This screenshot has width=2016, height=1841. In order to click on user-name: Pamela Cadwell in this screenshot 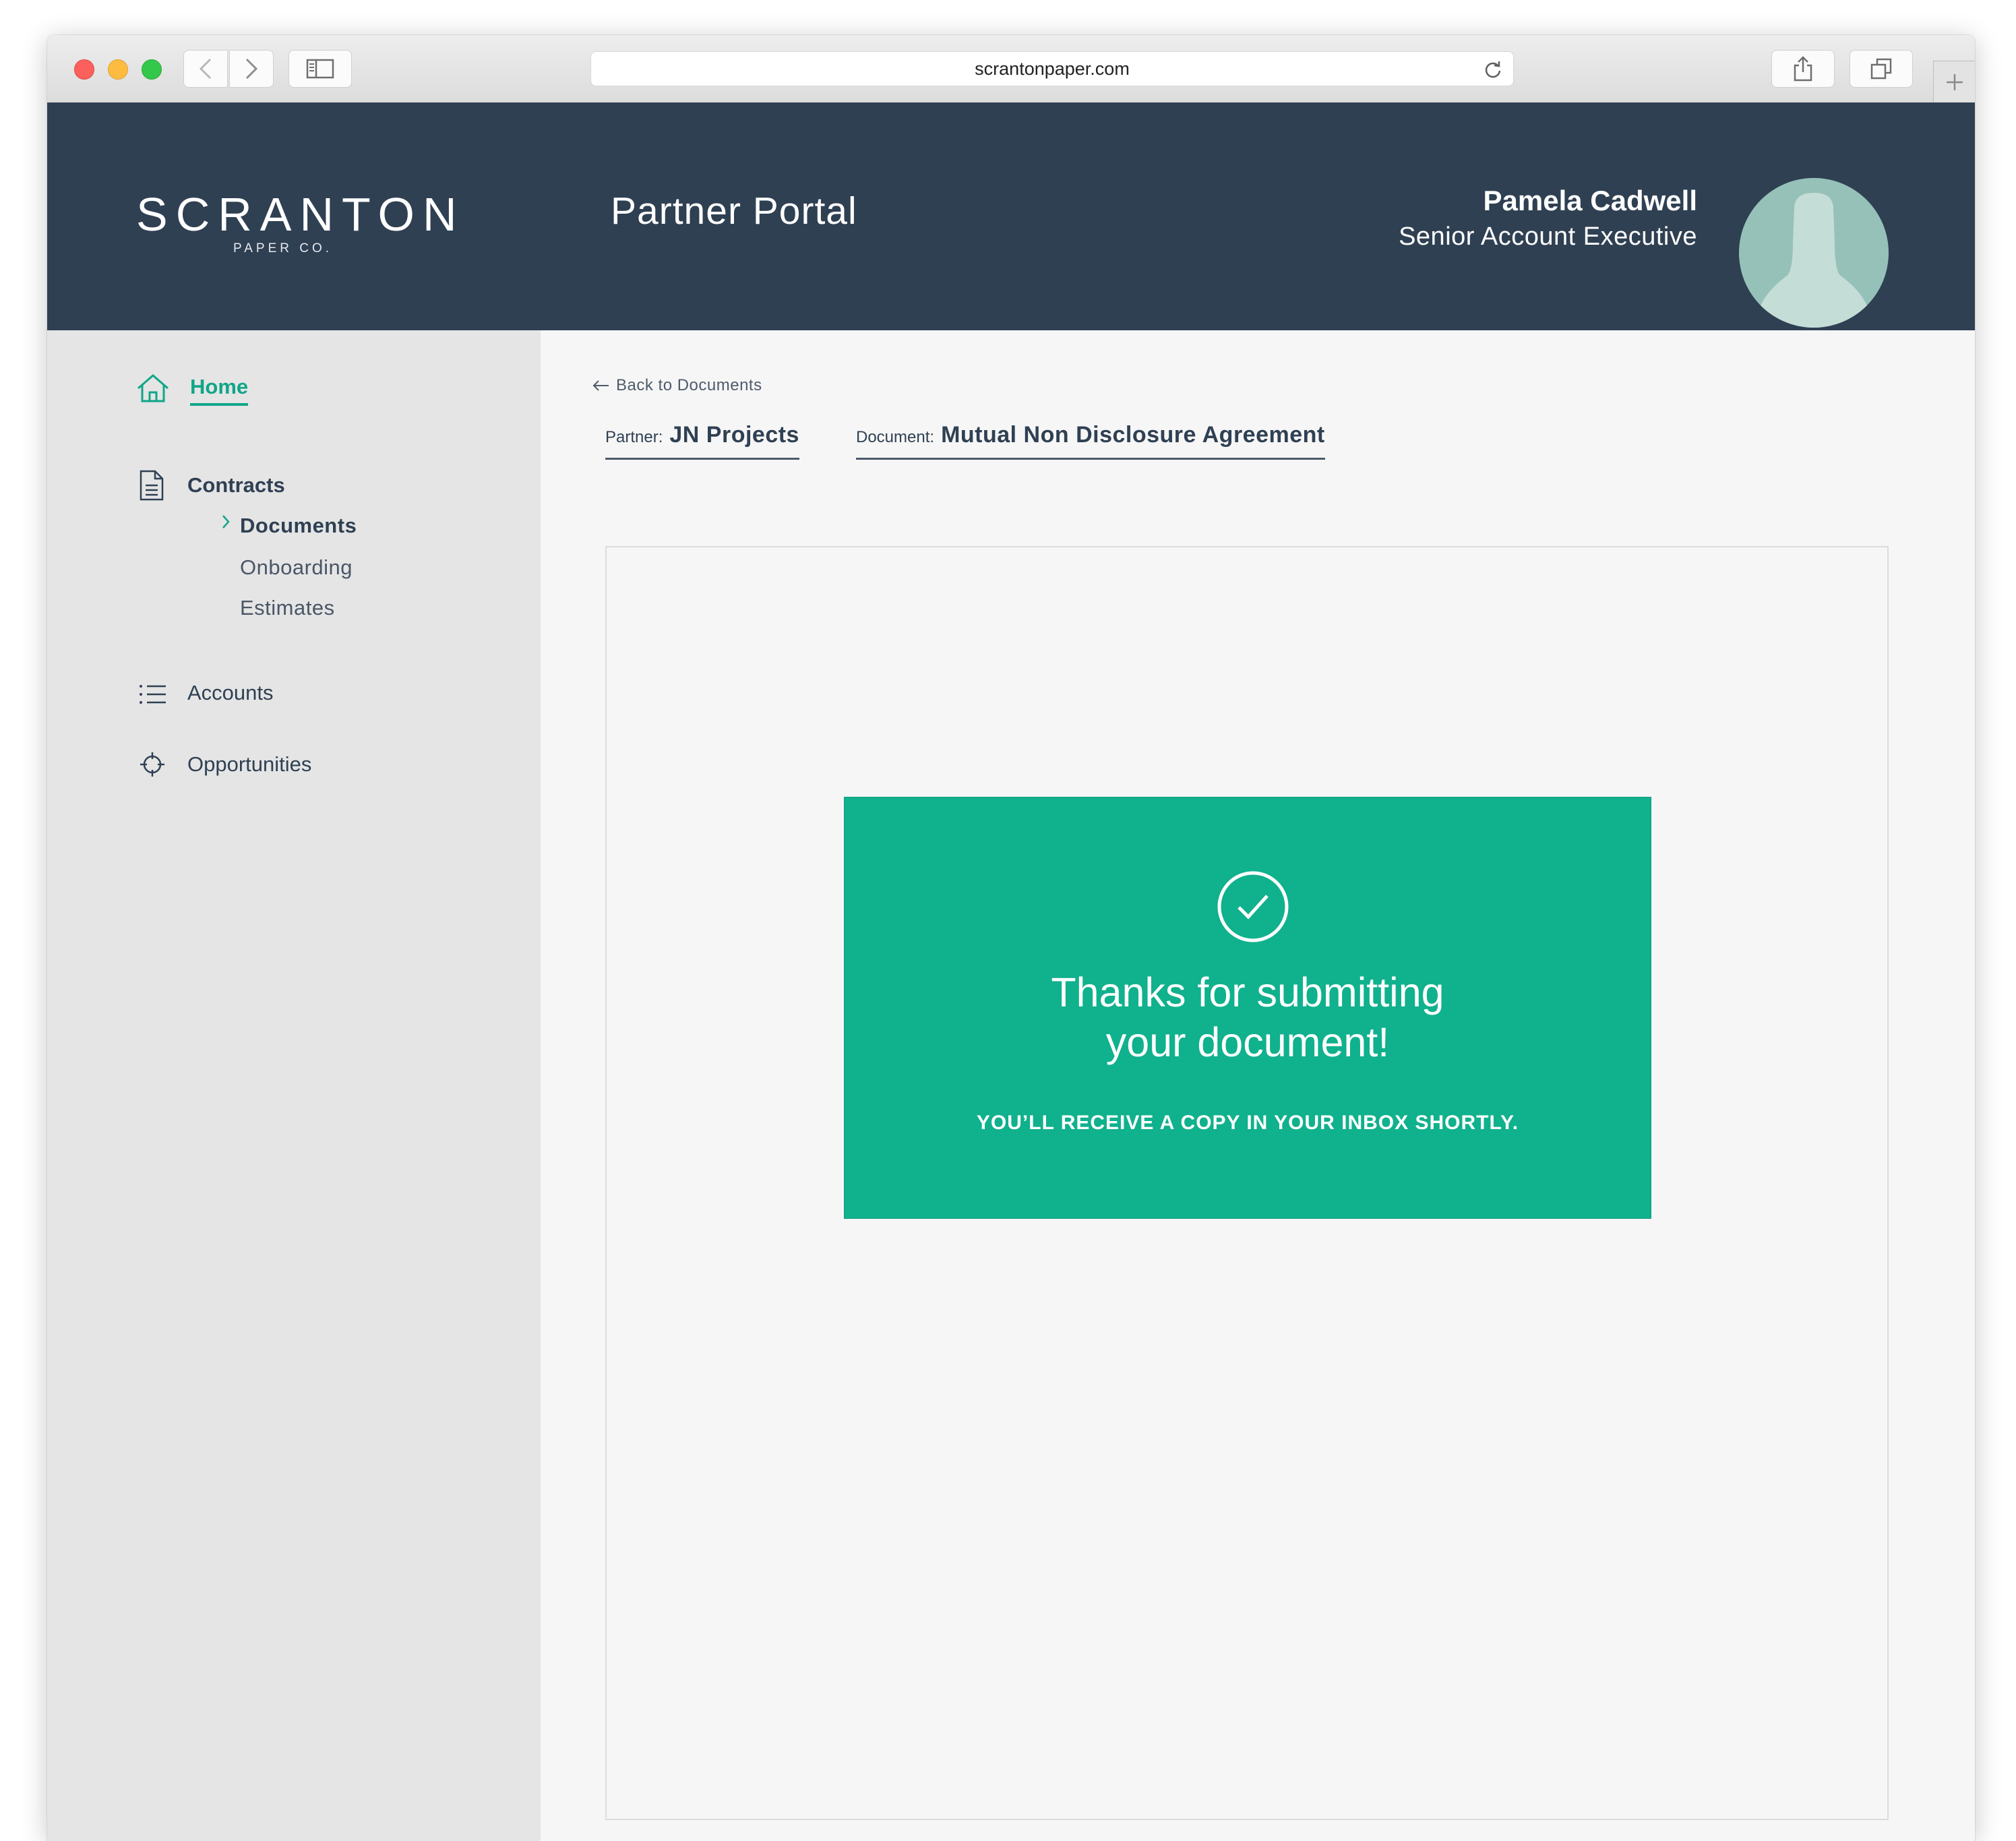, I will do `click(1590, 200)`.